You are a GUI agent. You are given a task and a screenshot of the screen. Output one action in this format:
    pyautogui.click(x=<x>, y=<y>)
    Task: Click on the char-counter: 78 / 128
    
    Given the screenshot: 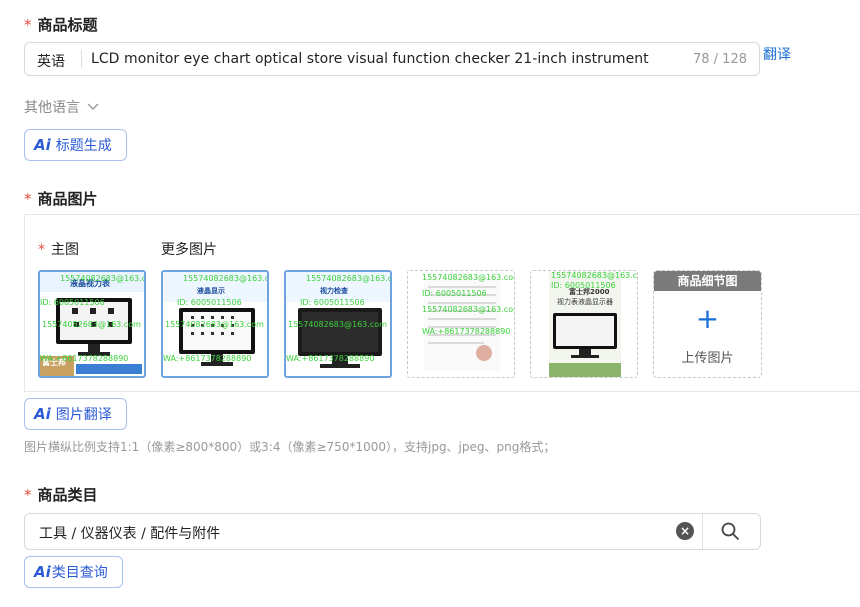 What is the action you would take?
    pyautogui.click(x=720, y=59)
    